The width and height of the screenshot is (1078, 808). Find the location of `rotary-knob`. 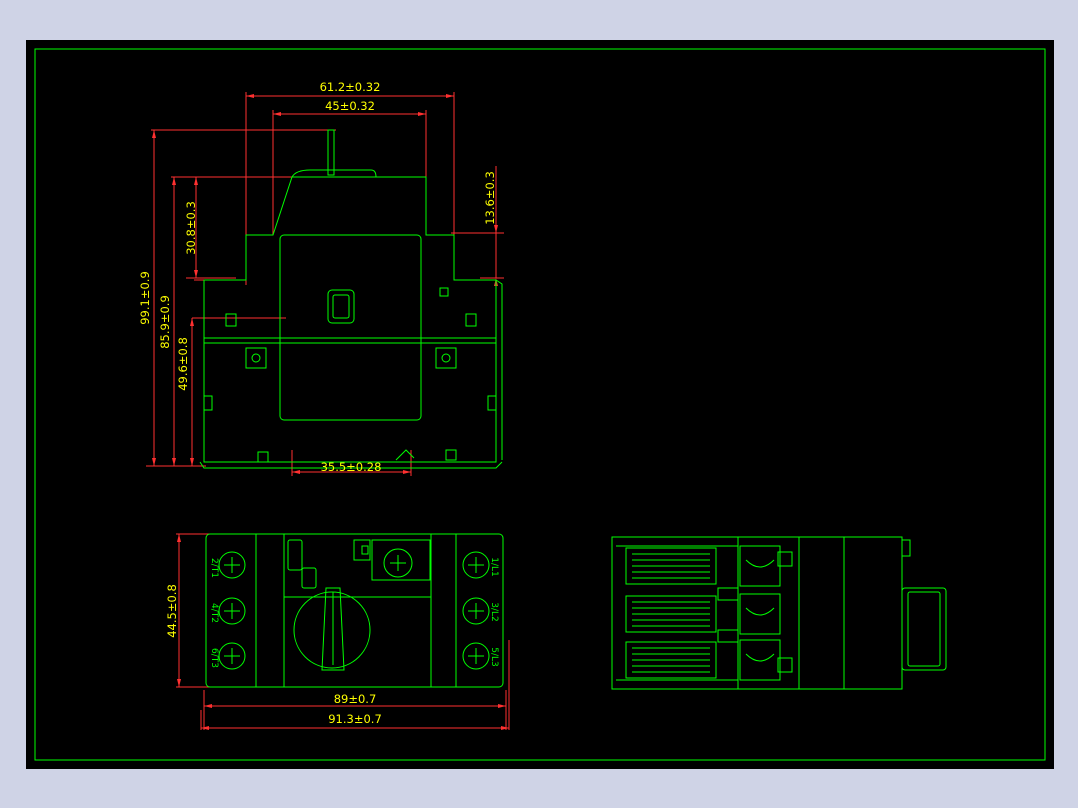

rotary-knob is located at coordinates (332, 630).